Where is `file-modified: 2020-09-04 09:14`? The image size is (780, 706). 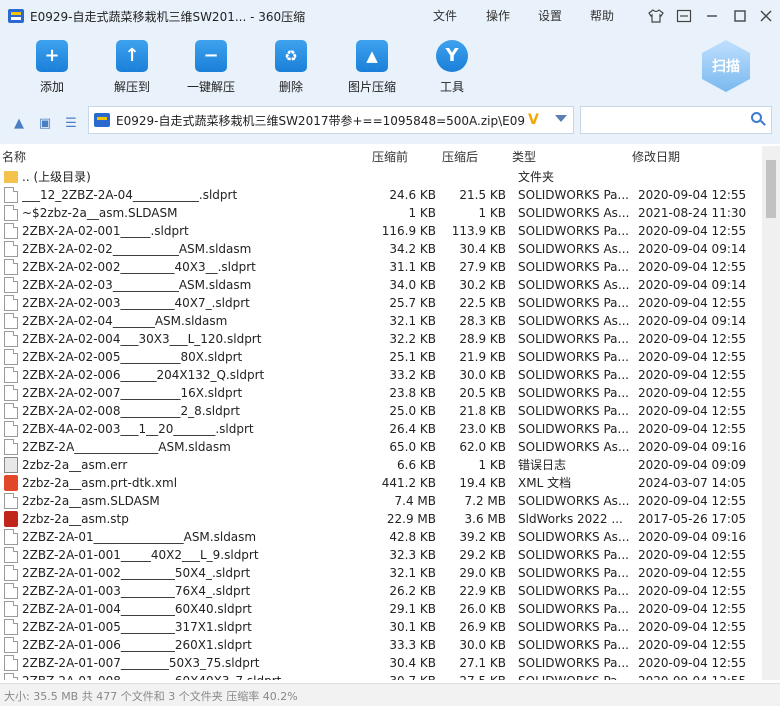
file-modified: 2020-09-04 09:14 is located at coordinates (692, 285).